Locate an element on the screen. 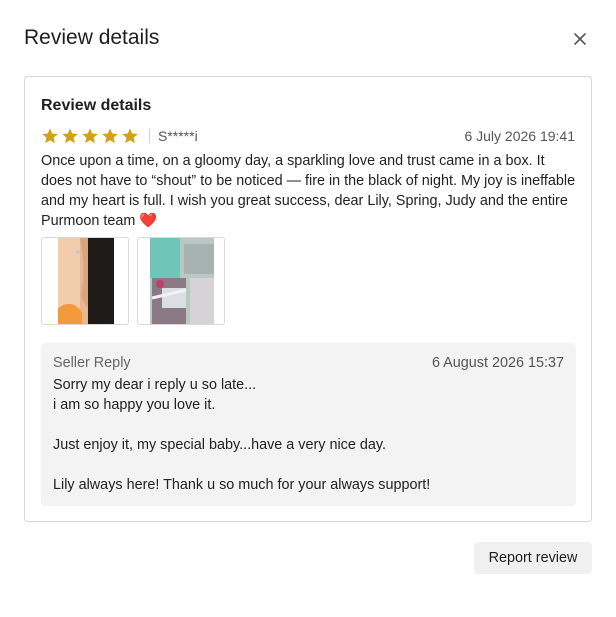  seller-reply-label: Seller Reply is located at coordinates (92, 363).